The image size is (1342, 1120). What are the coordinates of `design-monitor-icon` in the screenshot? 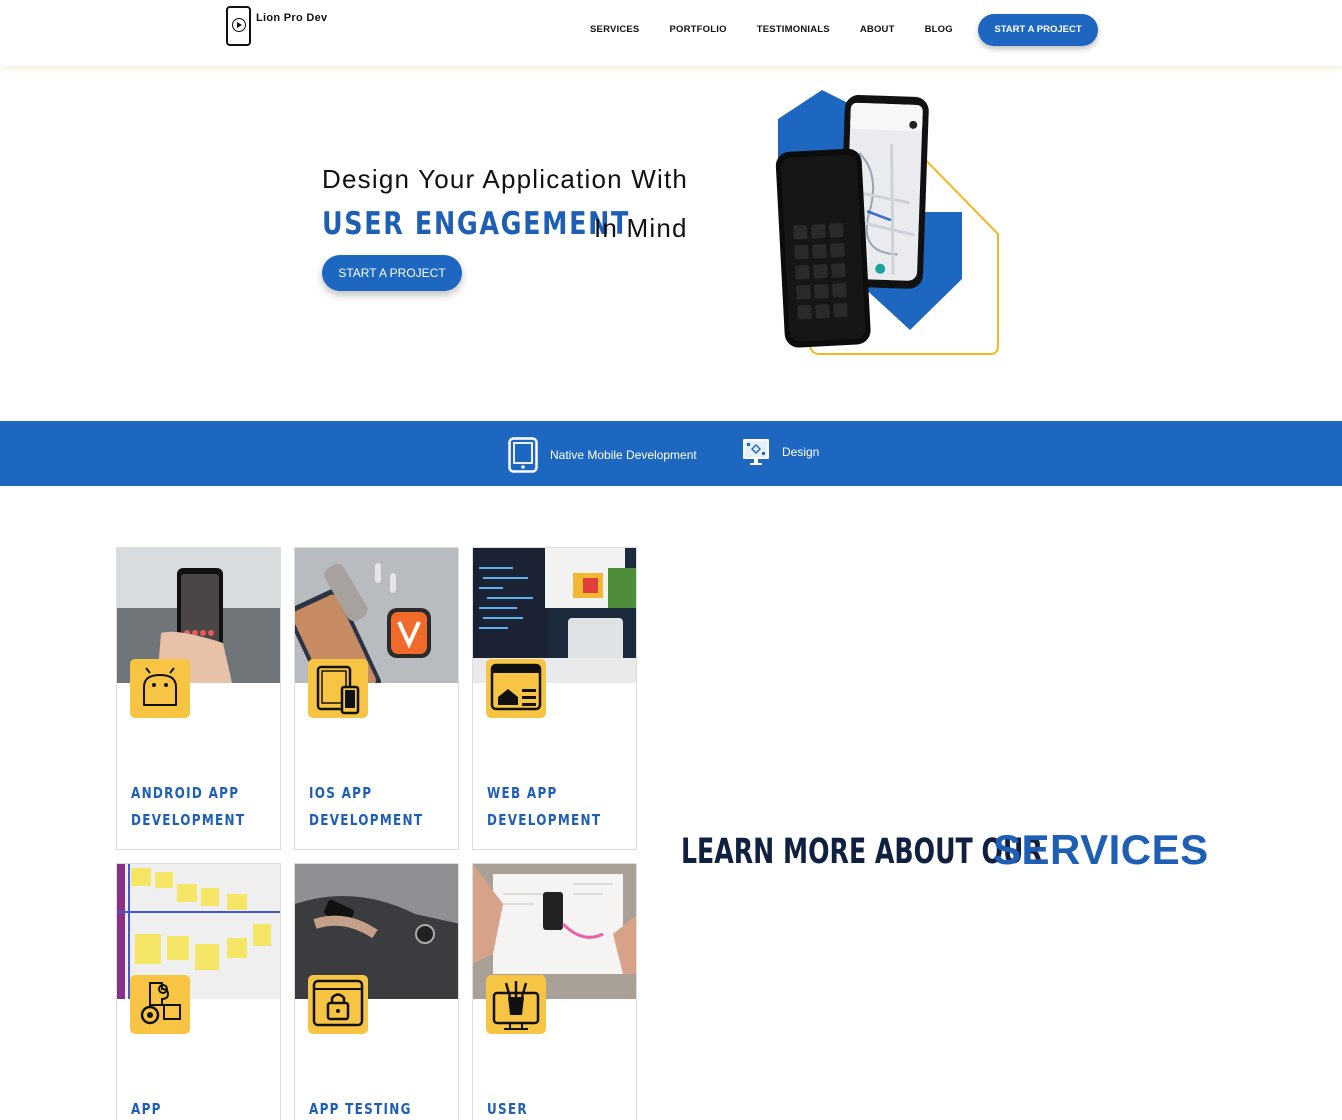 It's located at (756, 452).